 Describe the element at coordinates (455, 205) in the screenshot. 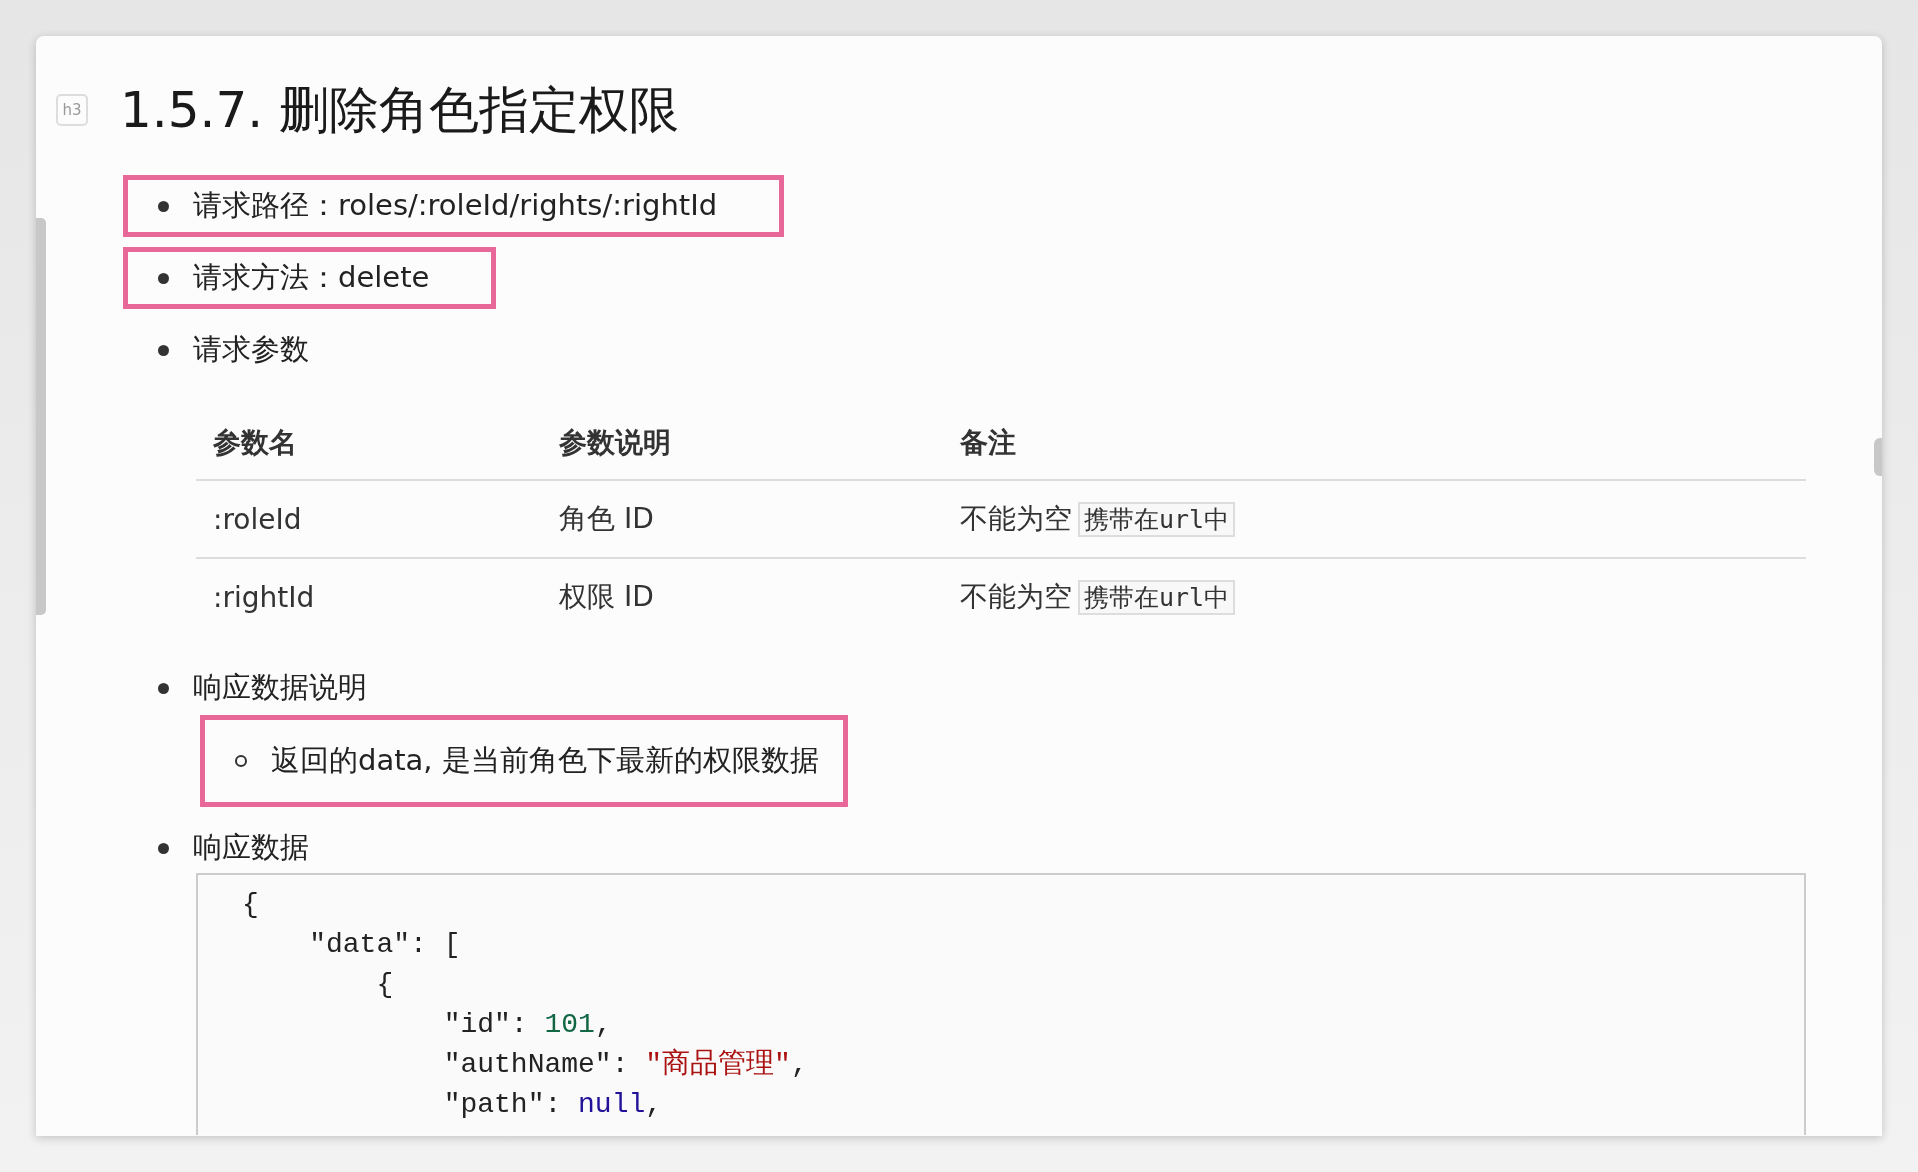

I see `list-item-text: 请求路径：roles/:roleId/rights/:rightId` at that location.